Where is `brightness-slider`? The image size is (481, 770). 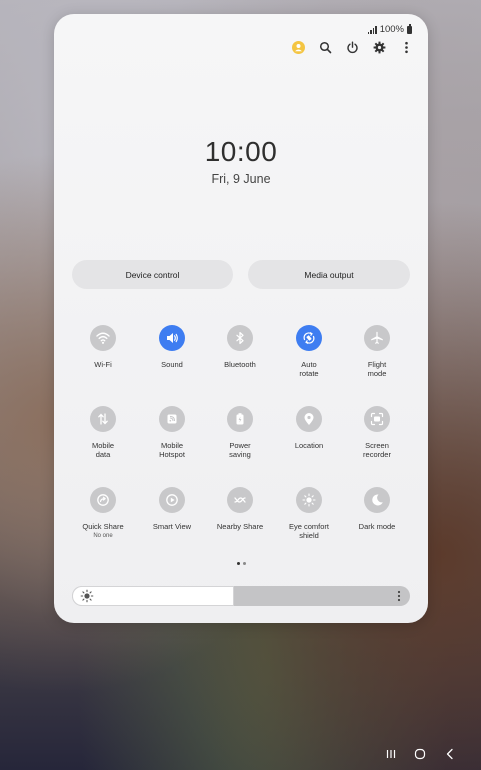
brightness-slider is located at coordinates (241, 596).